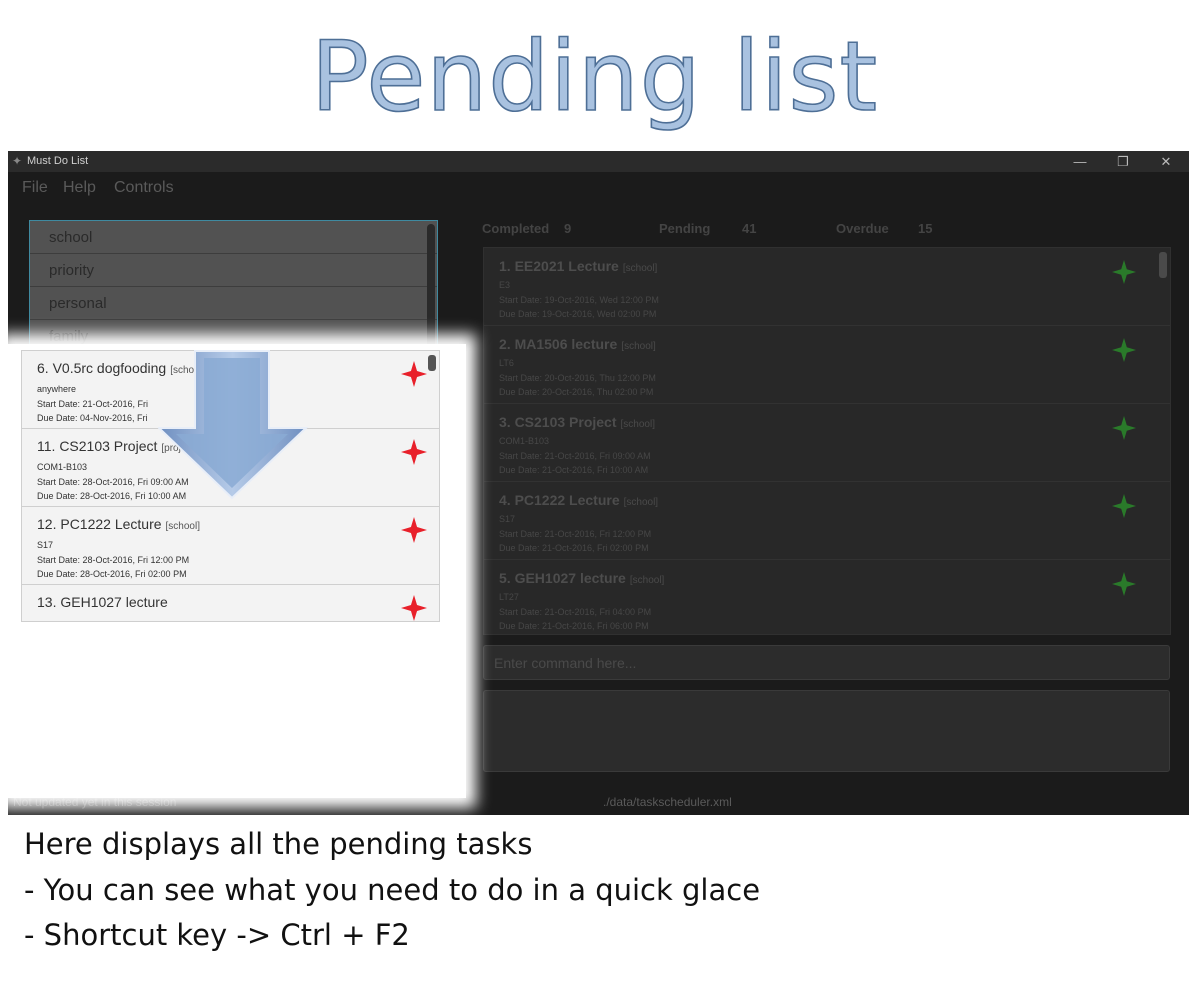 The width and height of the screenshot is (1189, 981). I want to click on pending-task-title: 6. V0.5rc dogfooding, so click(102, 368).